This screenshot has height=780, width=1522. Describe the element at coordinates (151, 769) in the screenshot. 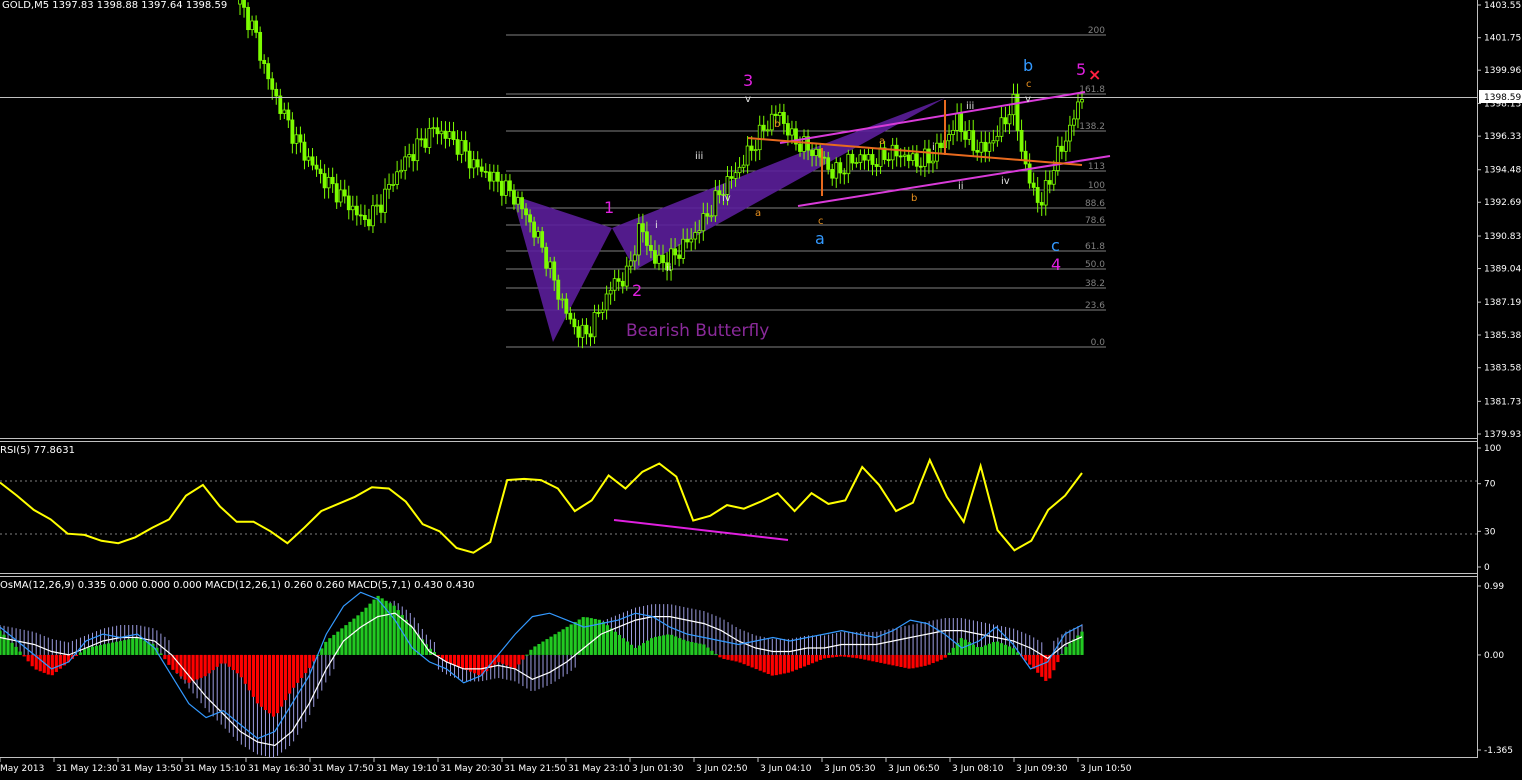

I see `time-tick-label: 31 May 13:50` at that location.